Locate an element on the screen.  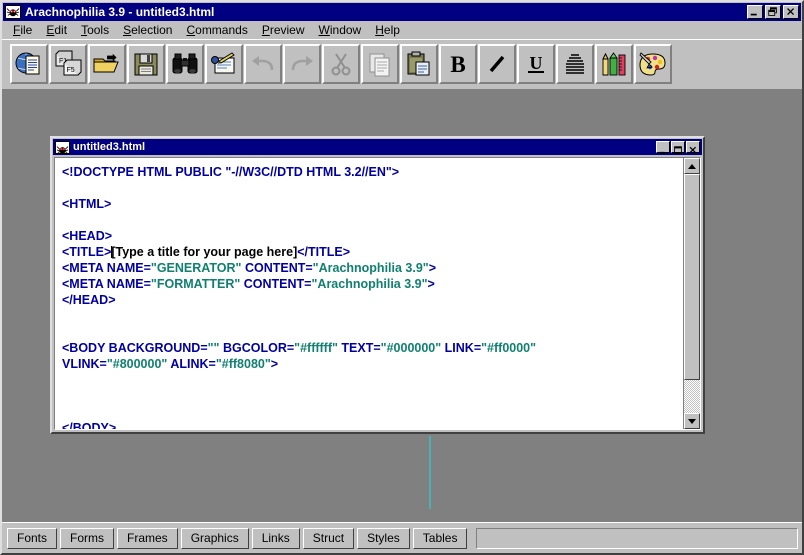
svg-text: U is located at coordinates (536, 63).